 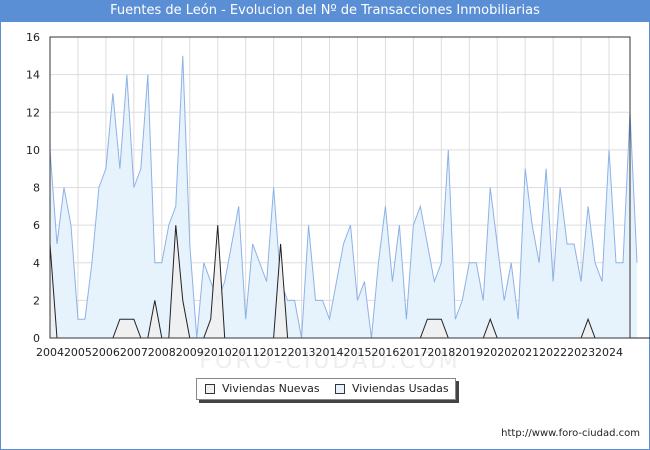 I want to click on x-tick-label: 2019, so click(x=469, y=352).